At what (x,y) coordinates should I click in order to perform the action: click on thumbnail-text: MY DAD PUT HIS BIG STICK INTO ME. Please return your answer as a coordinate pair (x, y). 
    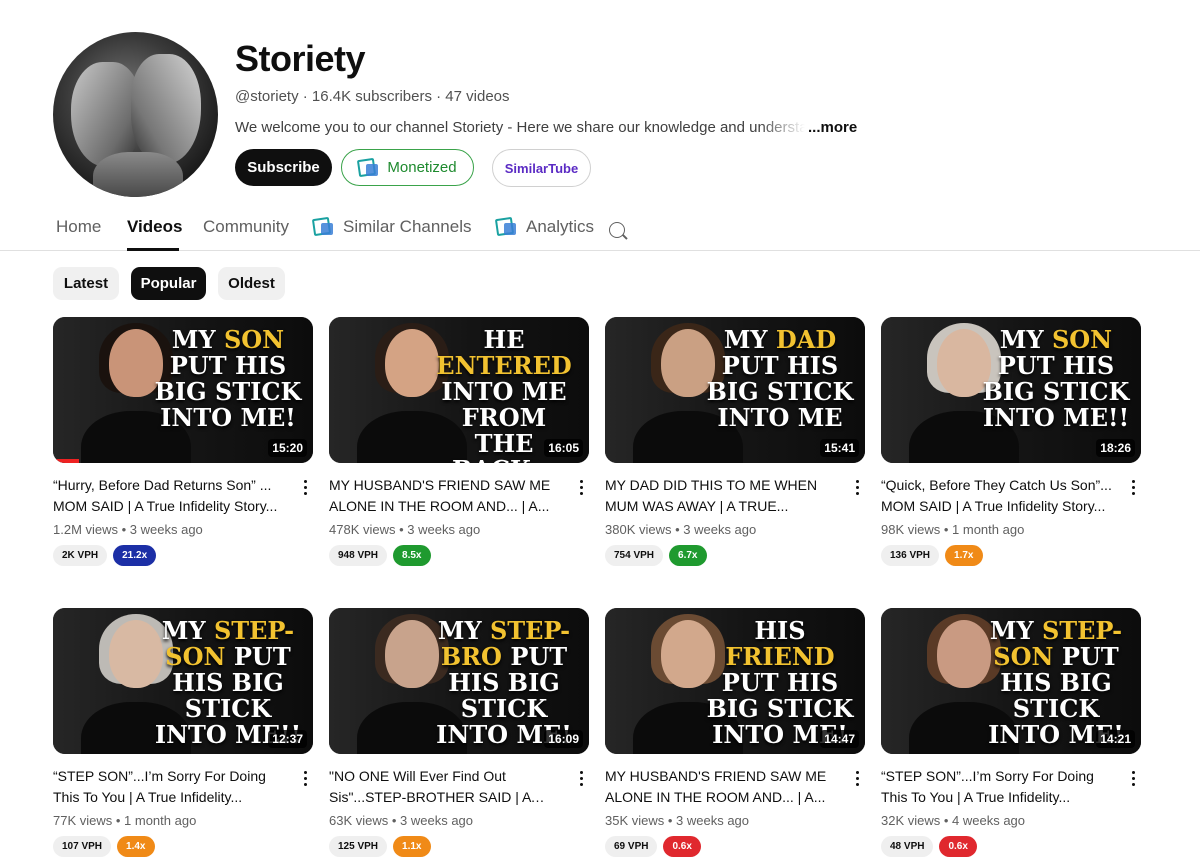
    Looking at the image, I should click on (780, 379).